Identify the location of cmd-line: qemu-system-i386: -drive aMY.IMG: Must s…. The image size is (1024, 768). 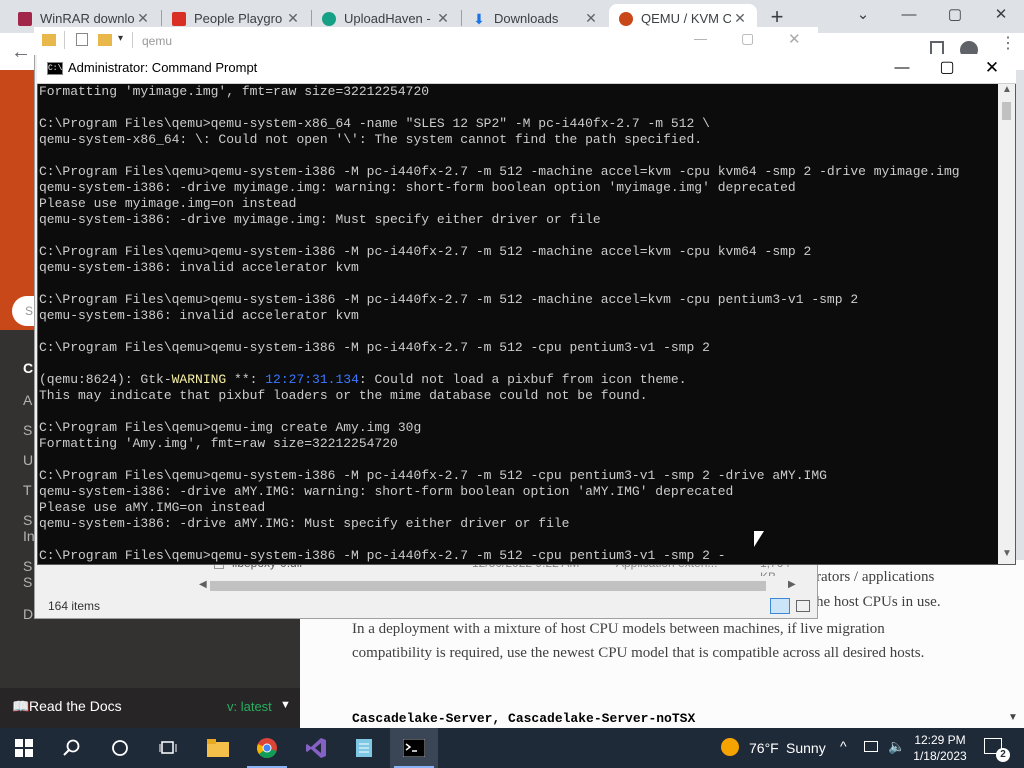
(304, 523).